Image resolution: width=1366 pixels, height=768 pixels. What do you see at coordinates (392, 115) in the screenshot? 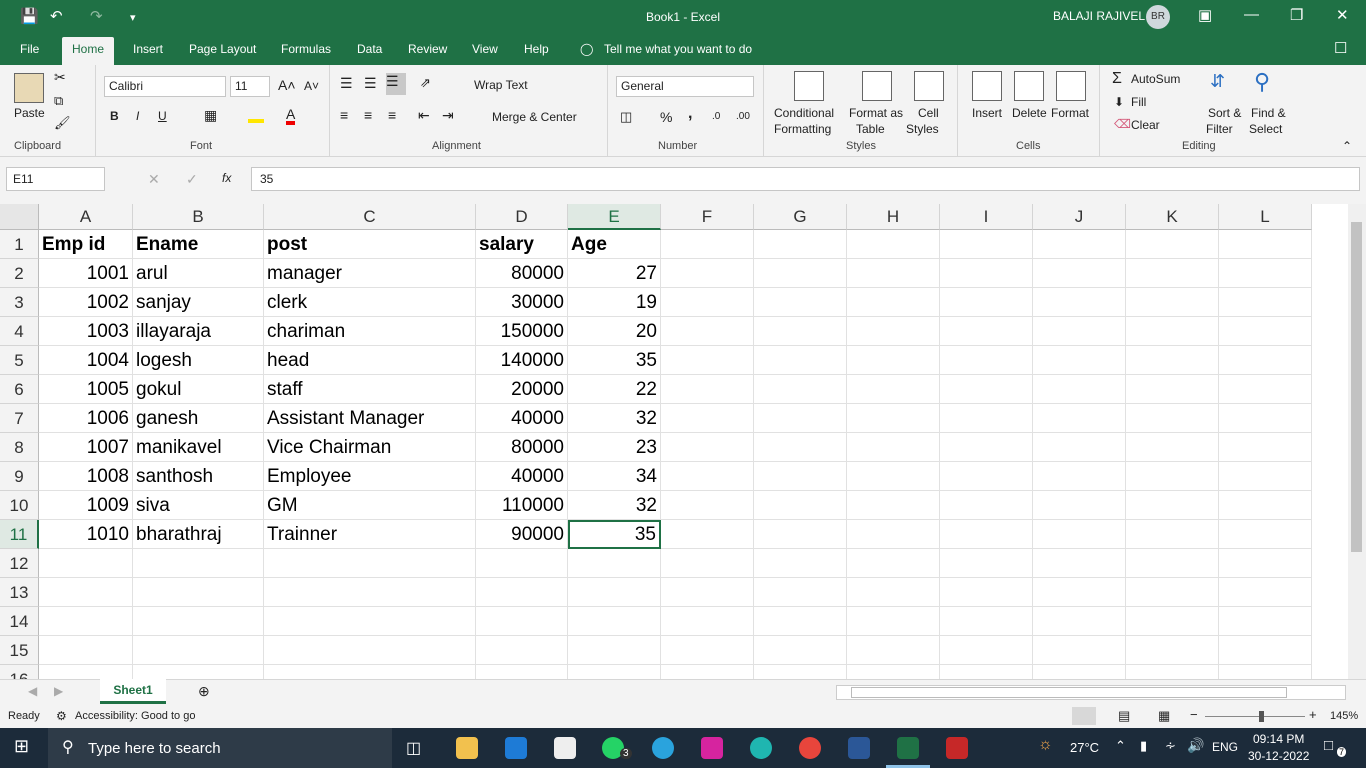
I see `align-right-icon: ≡` at bounding box center [392, 115].